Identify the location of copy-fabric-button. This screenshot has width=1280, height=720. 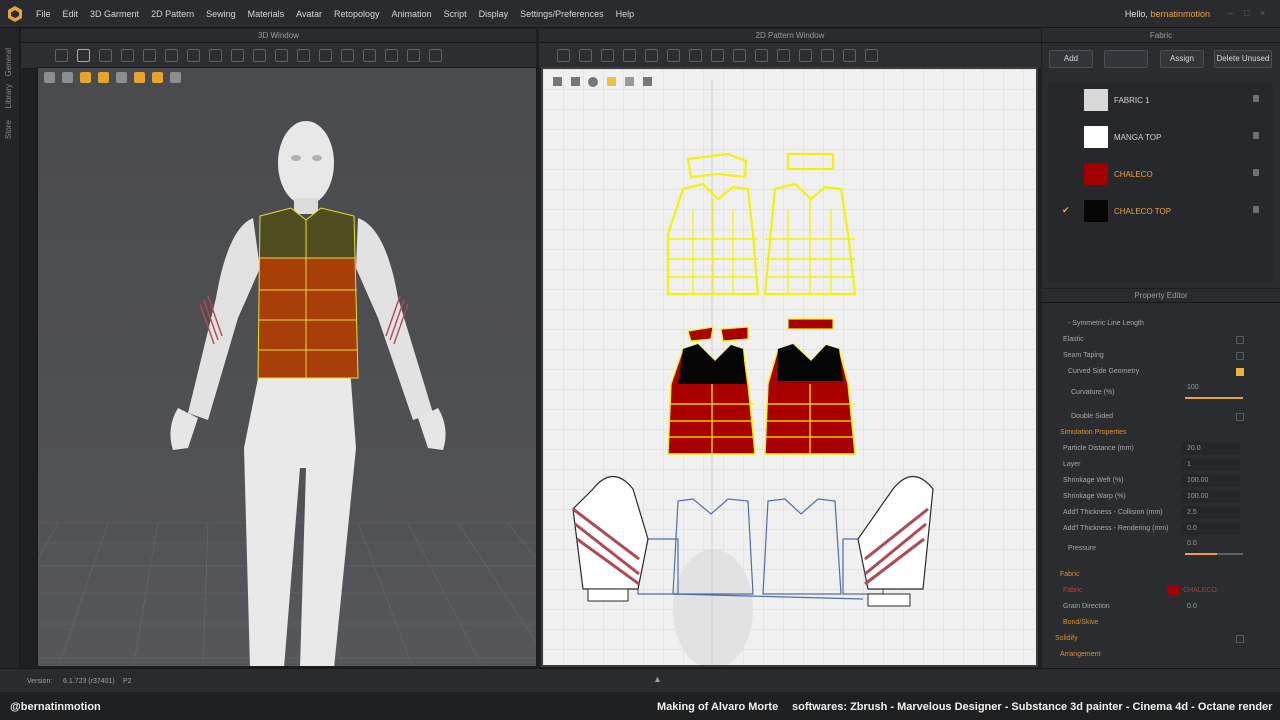
(1126, 59).